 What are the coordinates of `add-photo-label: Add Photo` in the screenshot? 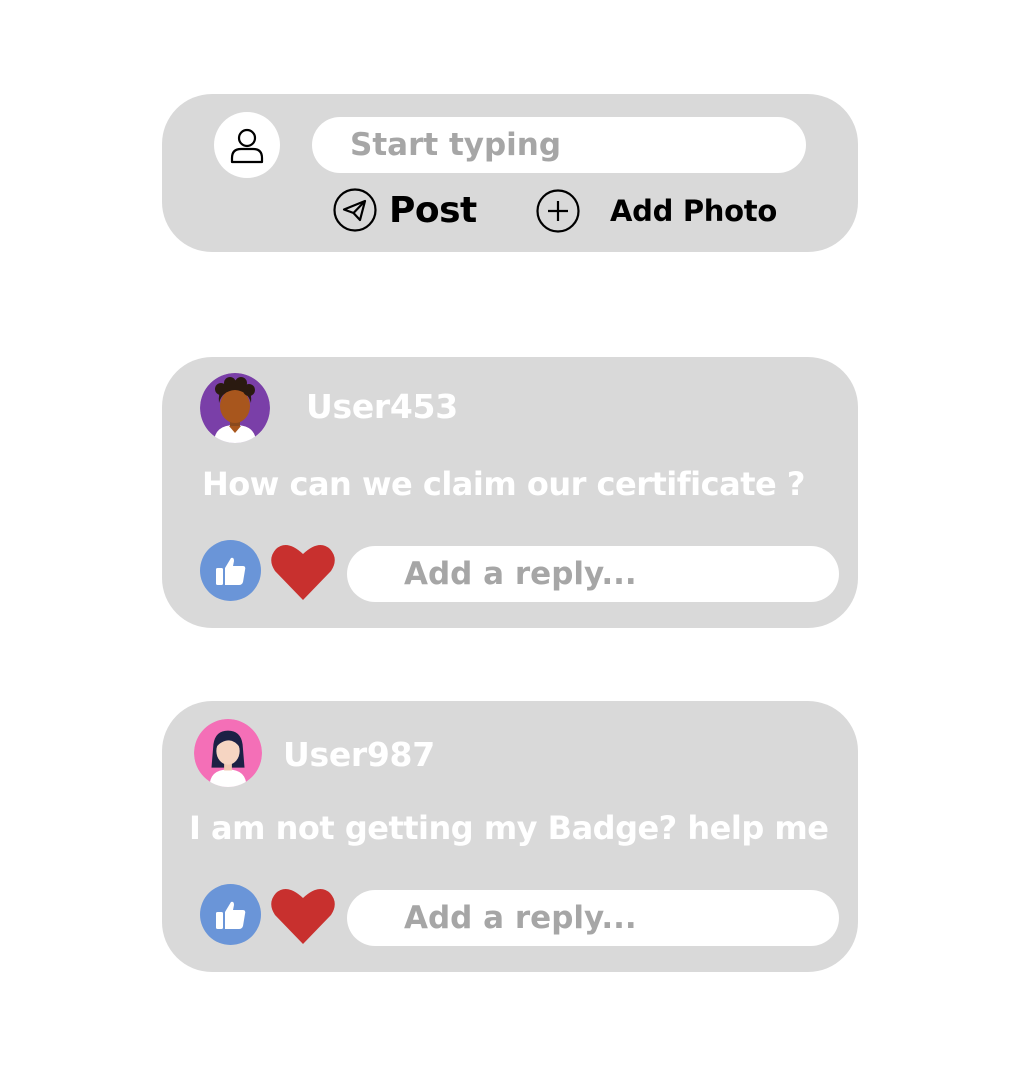 It's located at (693, 211).